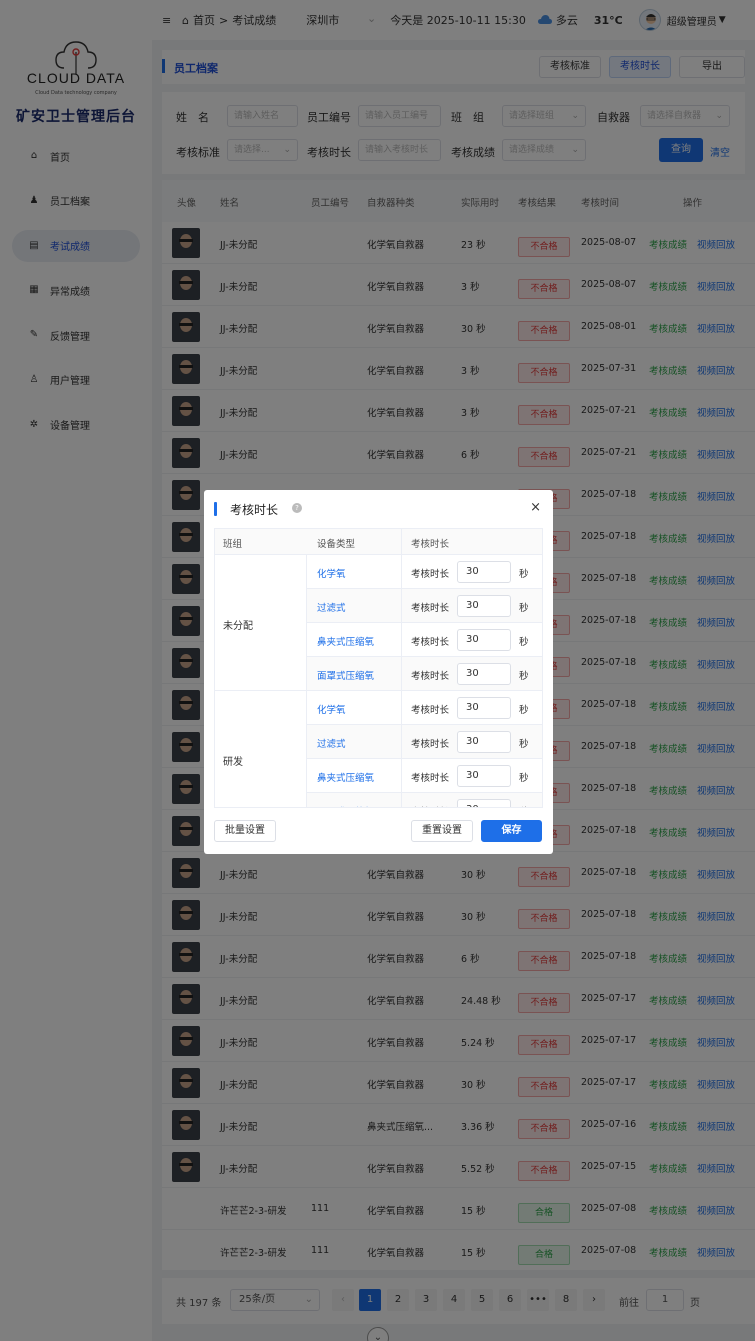 This screenshot has width=755, height=1341. What do you see at coordinates (535, 507) in the screenshot?
I see `close-icon: ×` at bounding box center [535, 507].